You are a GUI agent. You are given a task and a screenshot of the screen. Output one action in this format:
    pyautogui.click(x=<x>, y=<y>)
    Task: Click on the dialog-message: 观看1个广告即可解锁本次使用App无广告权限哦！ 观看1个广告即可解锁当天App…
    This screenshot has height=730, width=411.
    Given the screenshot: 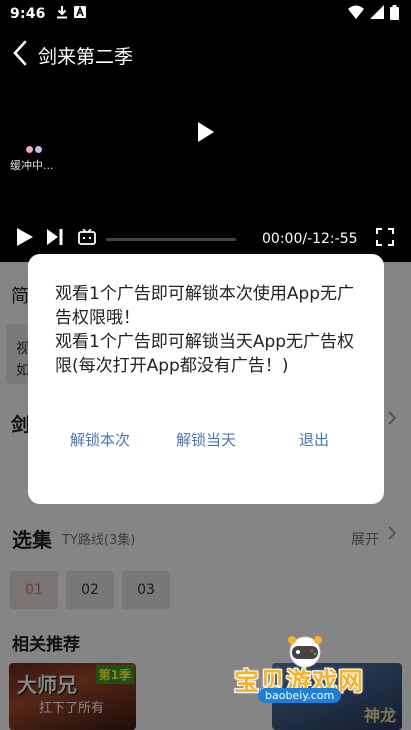 What is the action you would take?
    pyautogui.click(x=208, y=330)
    